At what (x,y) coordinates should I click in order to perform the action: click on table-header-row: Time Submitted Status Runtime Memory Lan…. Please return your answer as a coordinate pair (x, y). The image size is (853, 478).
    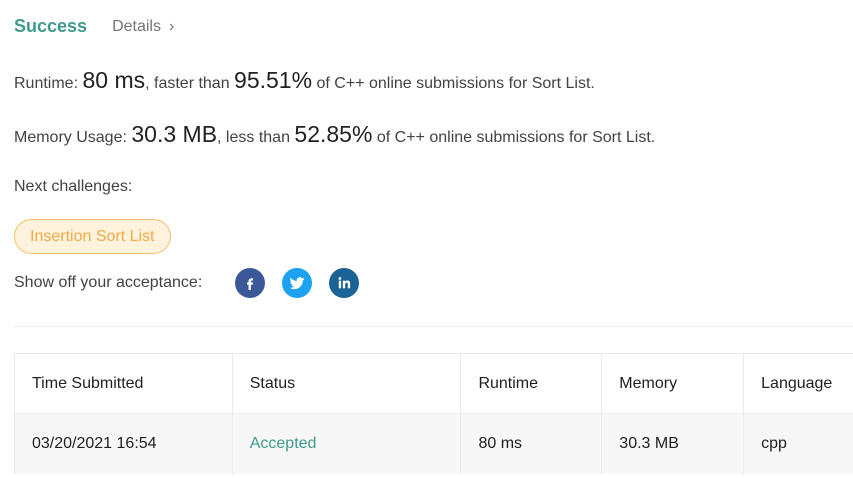
    Looking at the image, I should click on (434, 384).